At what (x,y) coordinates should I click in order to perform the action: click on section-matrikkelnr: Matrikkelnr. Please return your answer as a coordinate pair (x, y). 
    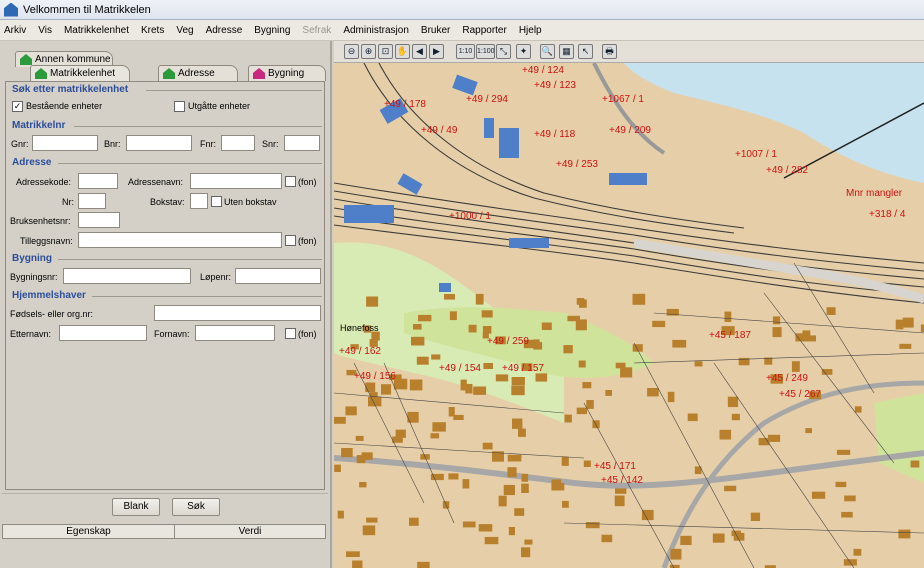
    Looking at the image, I should click on (39, 125).